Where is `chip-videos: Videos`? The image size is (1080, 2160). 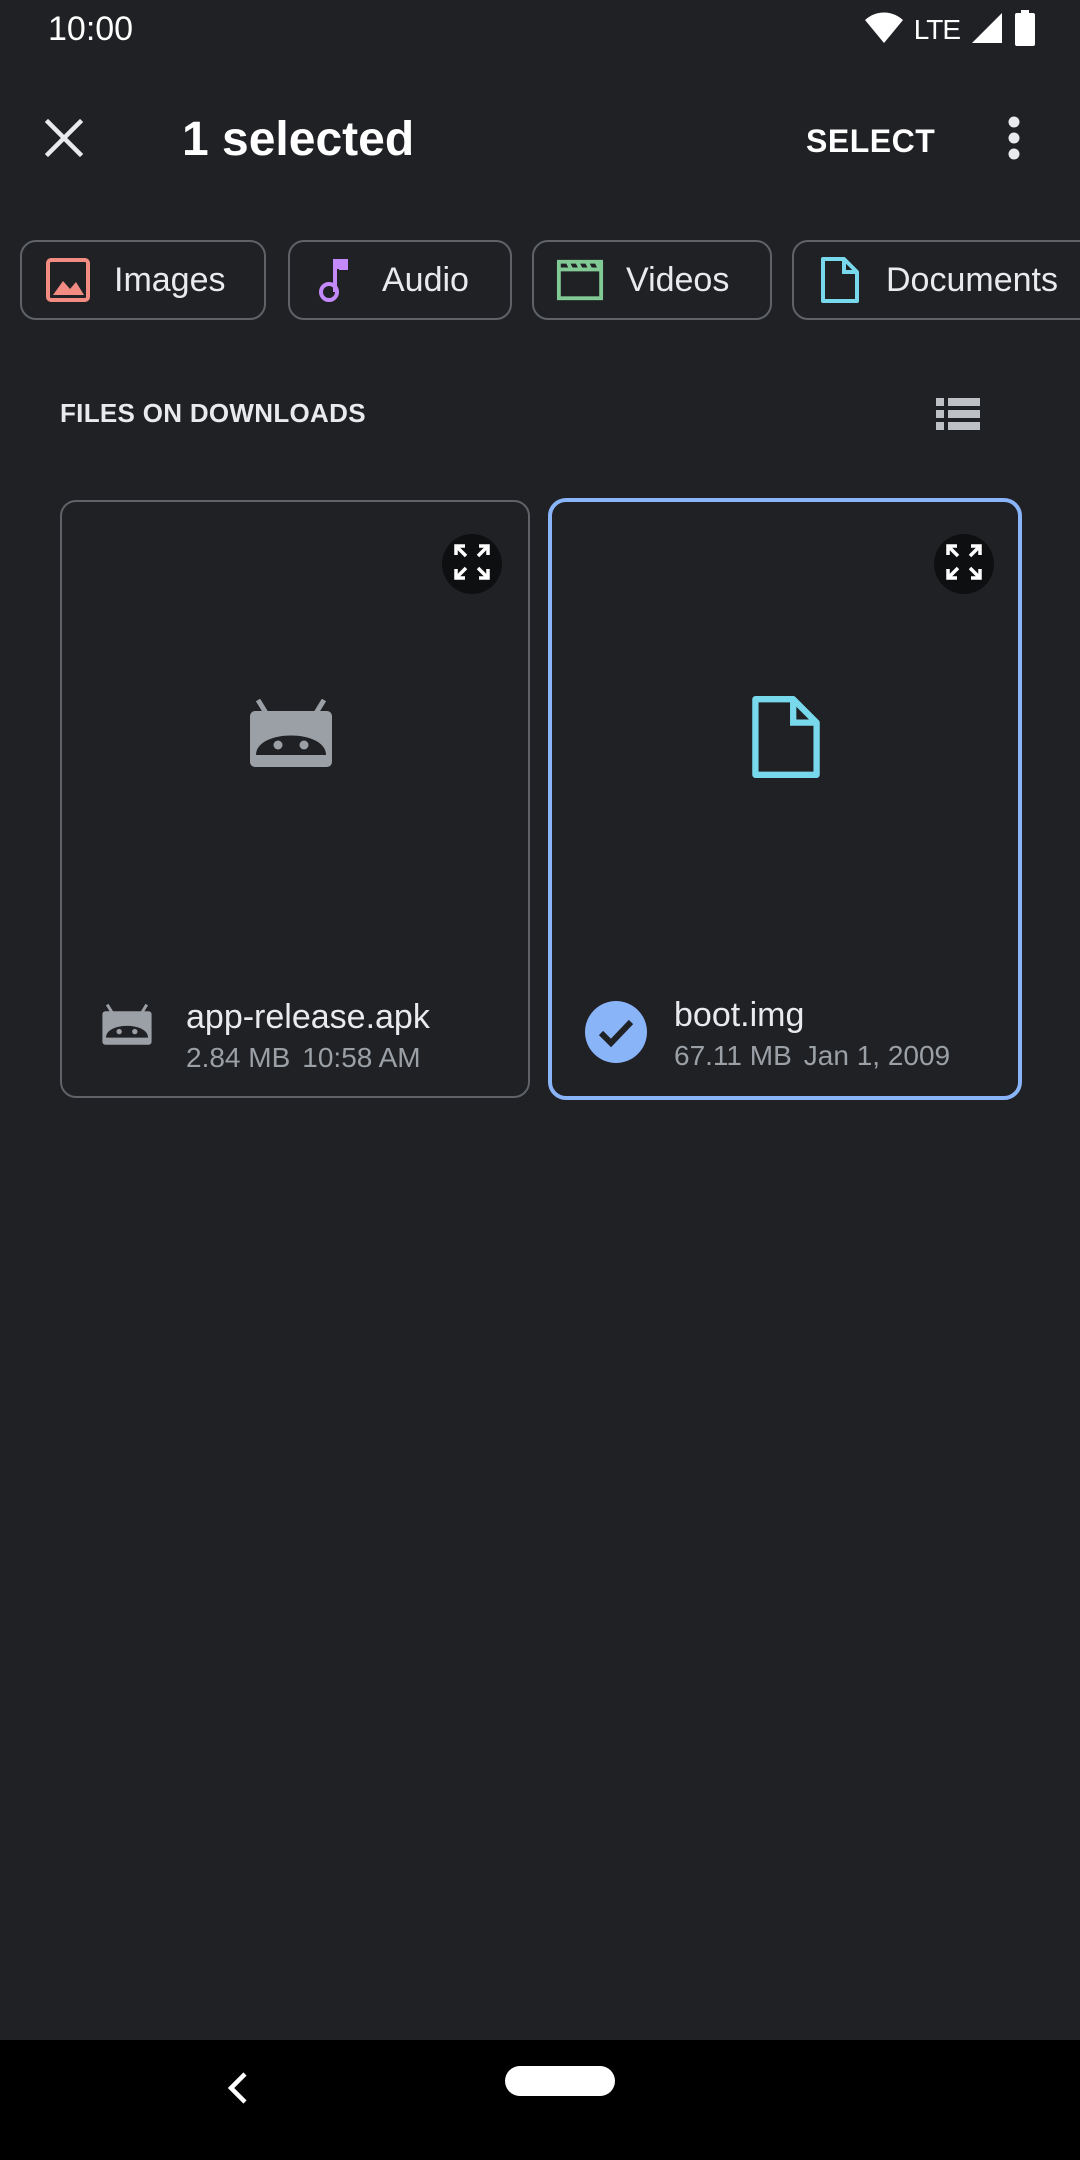
chip-videos: Videos is located at coordinates (652, 280).